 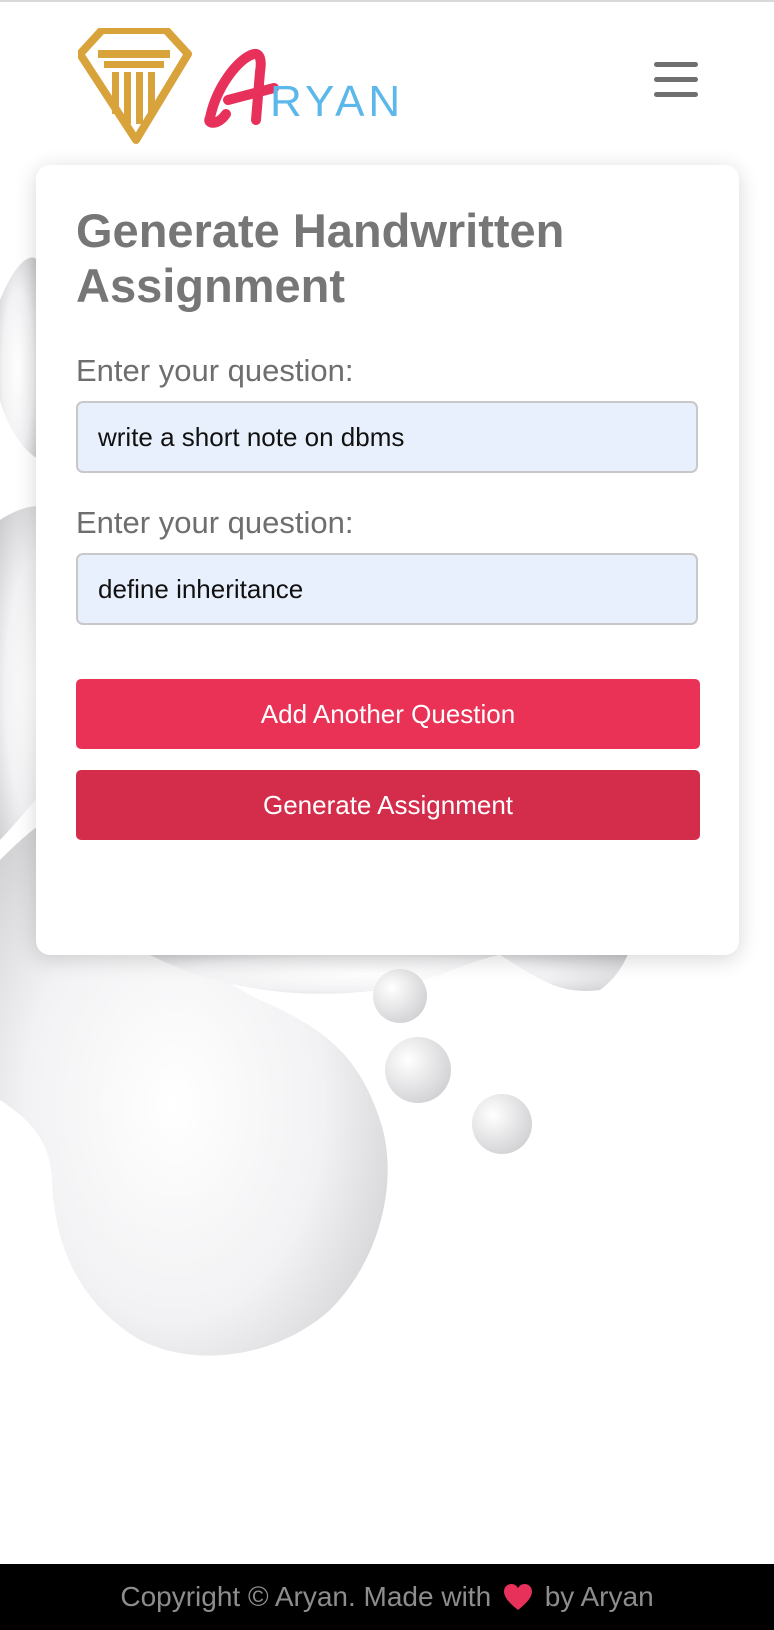 What do you see at coordinates (306, 1596) in the screenshot?
I see `footer-copyright-text: Copyright © Aryan. Made with` at bounding box center [306, 1596].